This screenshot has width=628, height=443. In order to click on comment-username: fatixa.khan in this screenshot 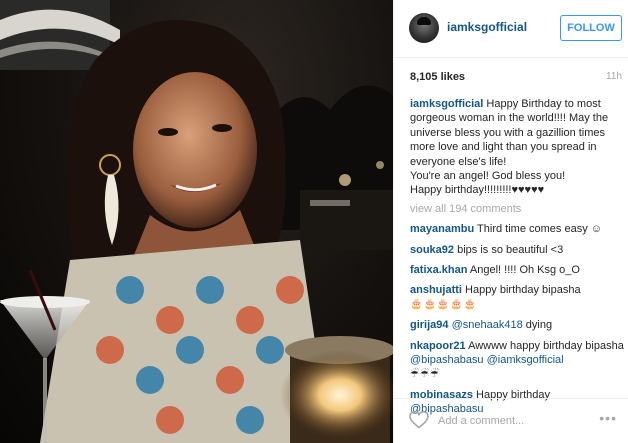, I will do `click(438, 270)`.